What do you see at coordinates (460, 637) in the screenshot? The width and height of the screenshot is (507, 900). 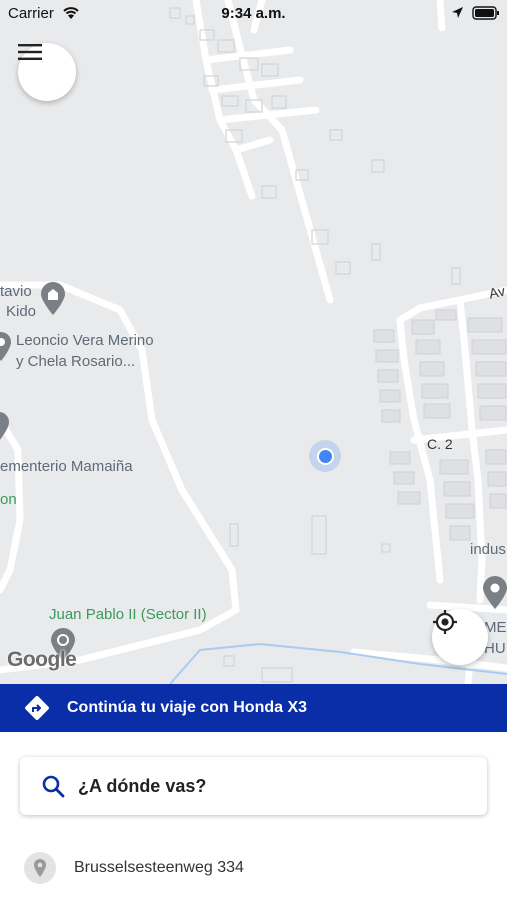 I see `my-location-button` at bounding box center [460, 637].